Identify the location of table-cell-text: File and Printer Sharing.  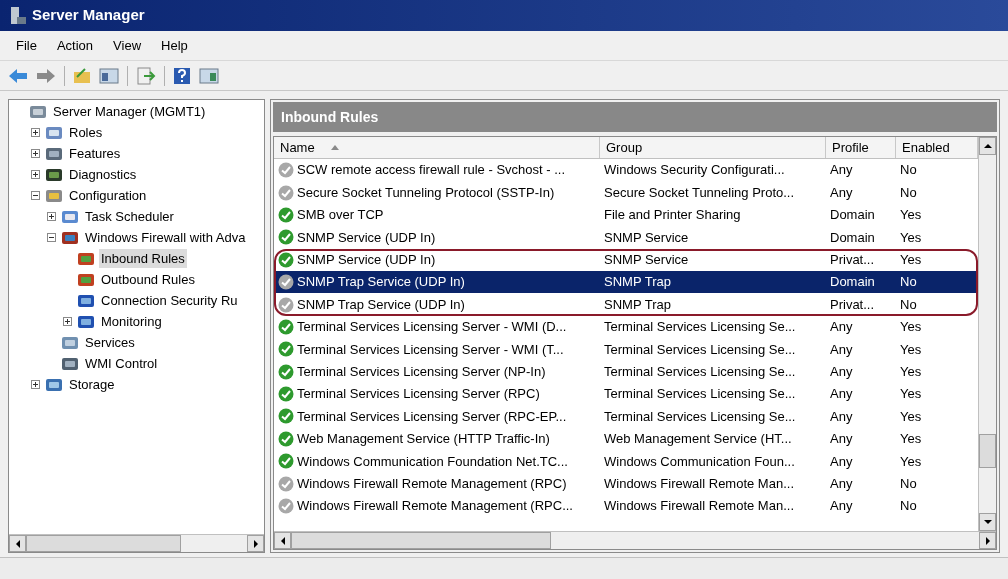
(672, 215).